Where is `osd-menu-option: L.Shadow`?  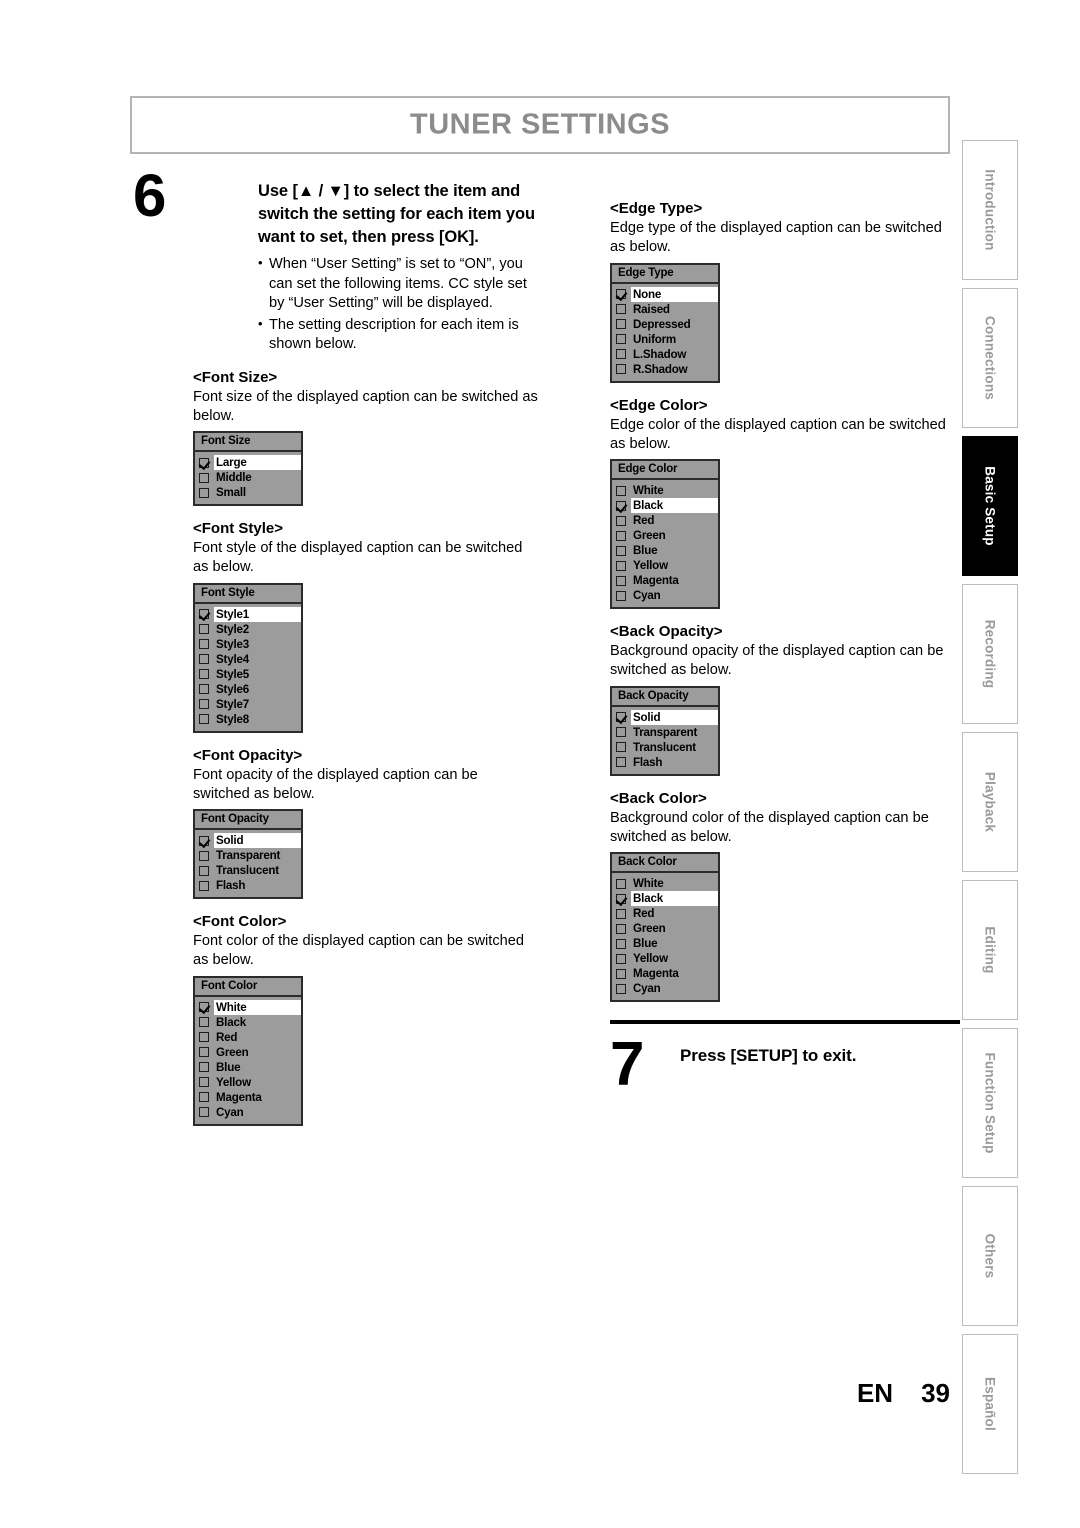
osd-menu-option: L.Shadow is located at coordinates (665, 354).